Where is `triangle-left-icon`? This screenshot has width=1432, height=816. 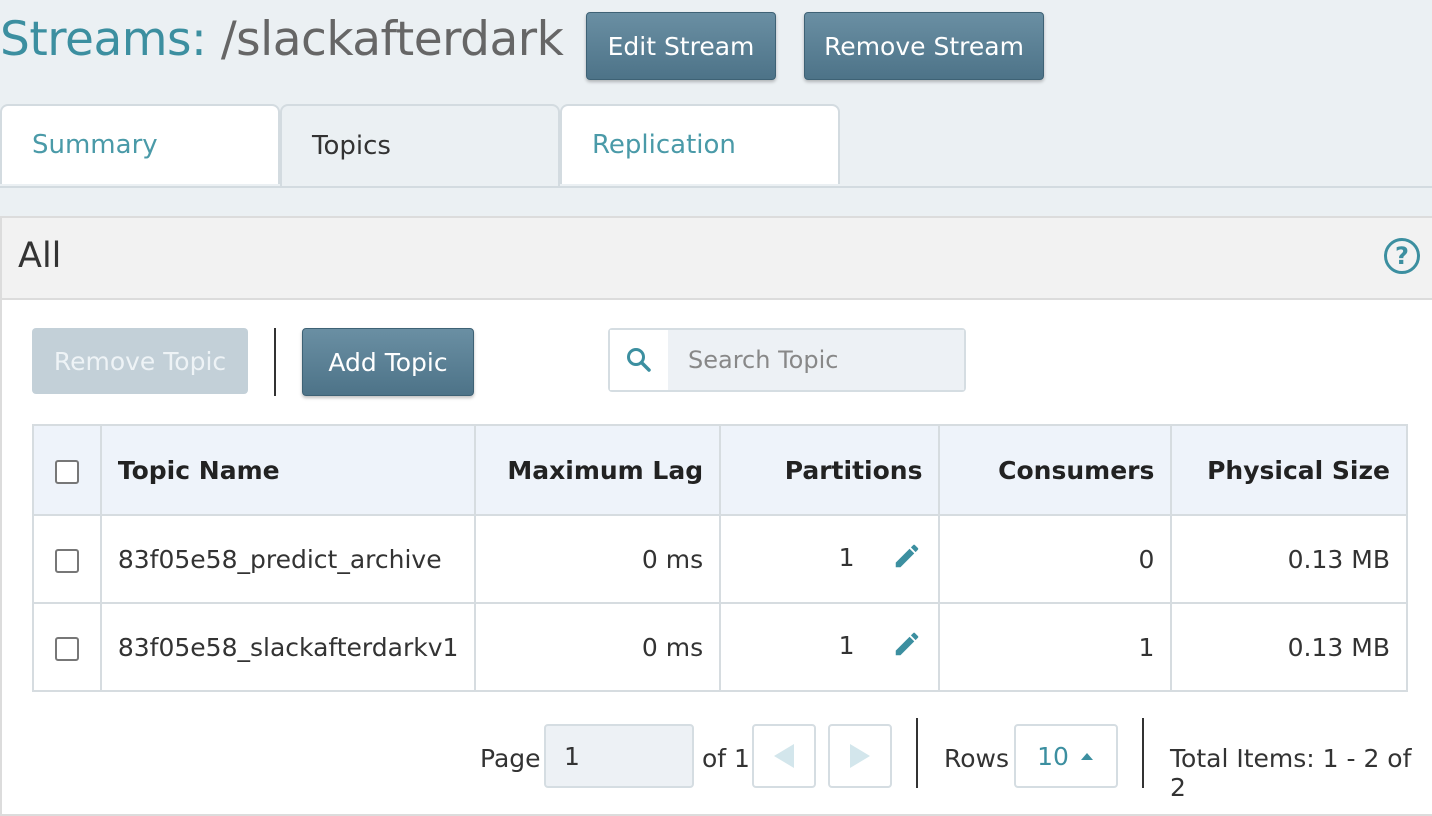
triangle-left-icon is located at coordinates (784, 756).